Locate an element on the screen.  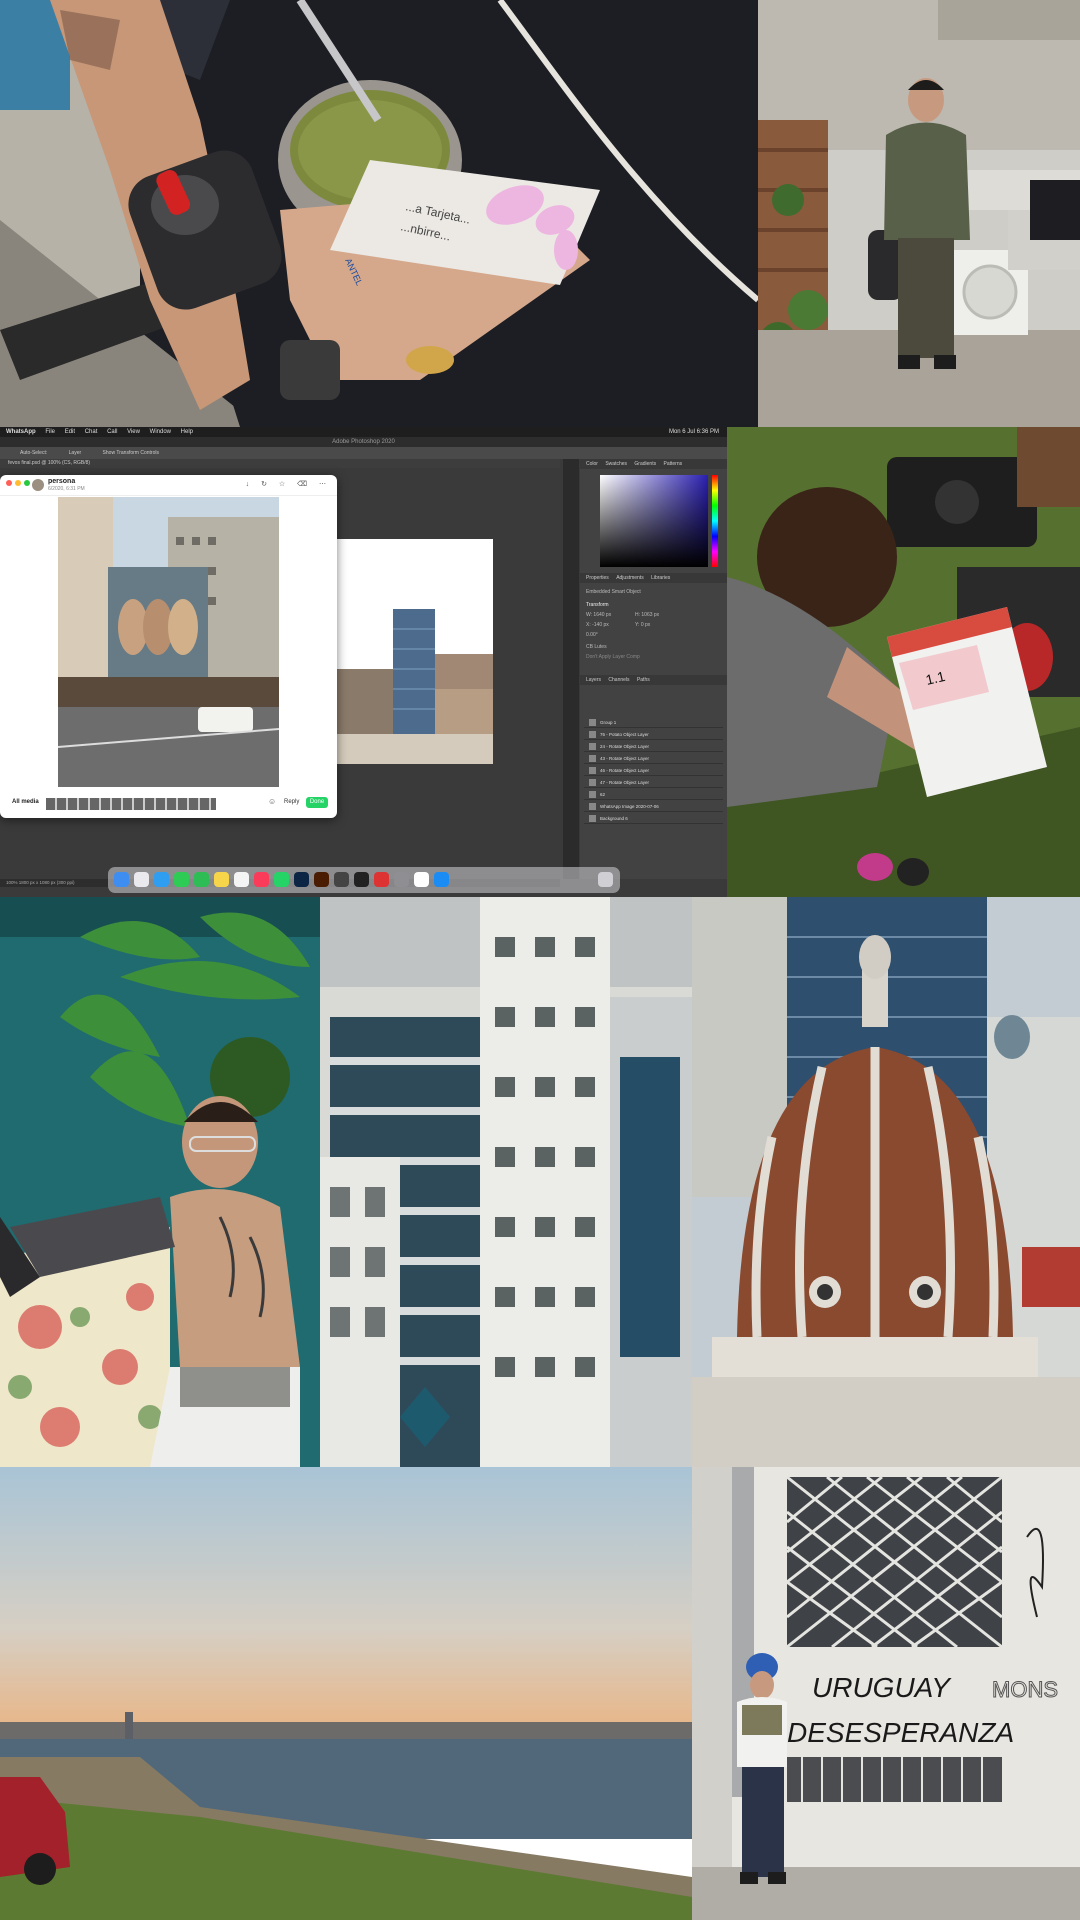
calendar-icon is located at coordinates (421, 879).